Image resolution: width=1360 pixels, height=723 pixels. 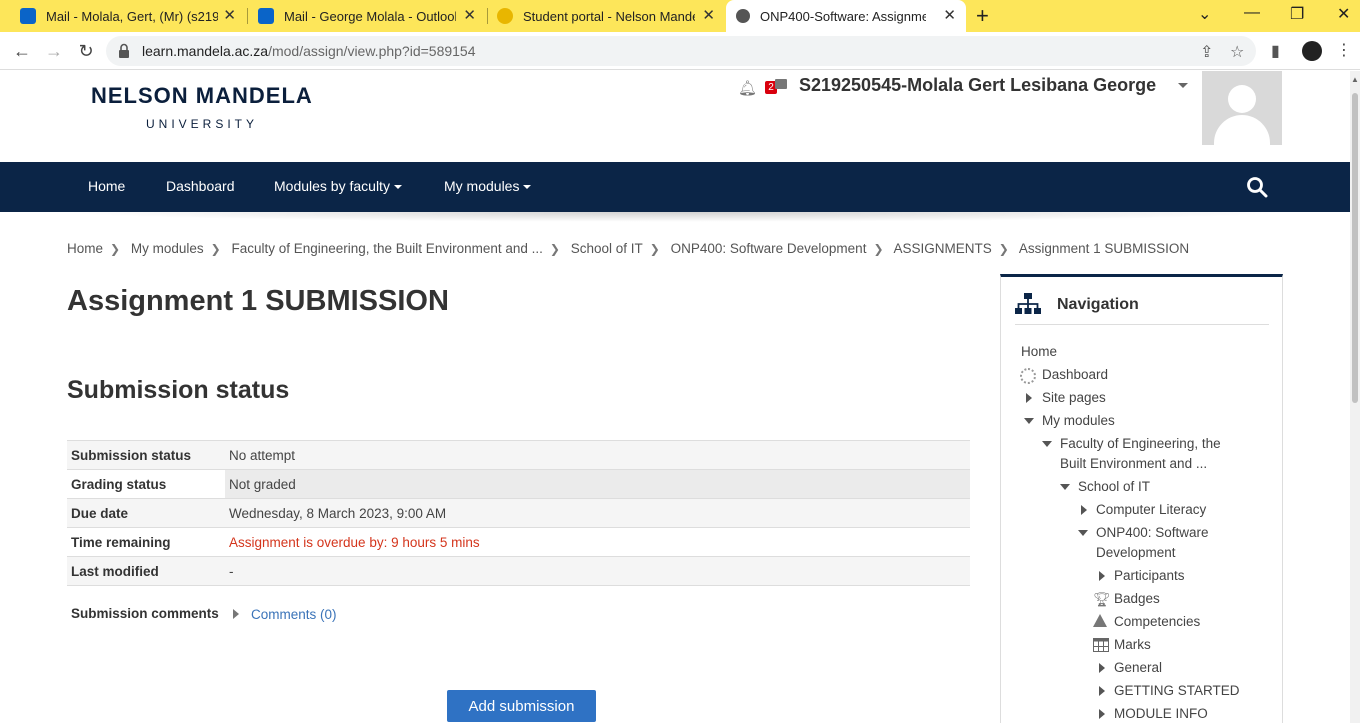 What do you see at coordinates (1151, 510) in the screenshot?
I see `nav-tree-computer-literacy: Computer Literacy` at bounding box center [1151, 510].